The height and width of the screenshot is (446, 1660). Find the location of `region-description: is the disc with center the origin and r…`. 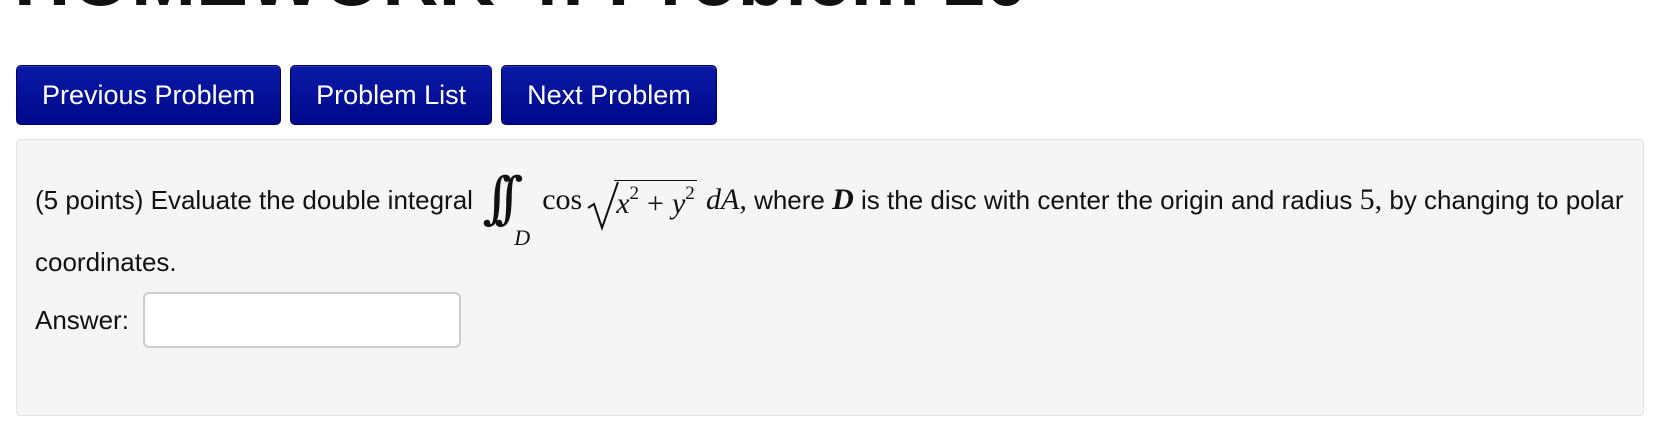

region-description: is the disc with center the origin and r… is located at coordinates (1107, 200).